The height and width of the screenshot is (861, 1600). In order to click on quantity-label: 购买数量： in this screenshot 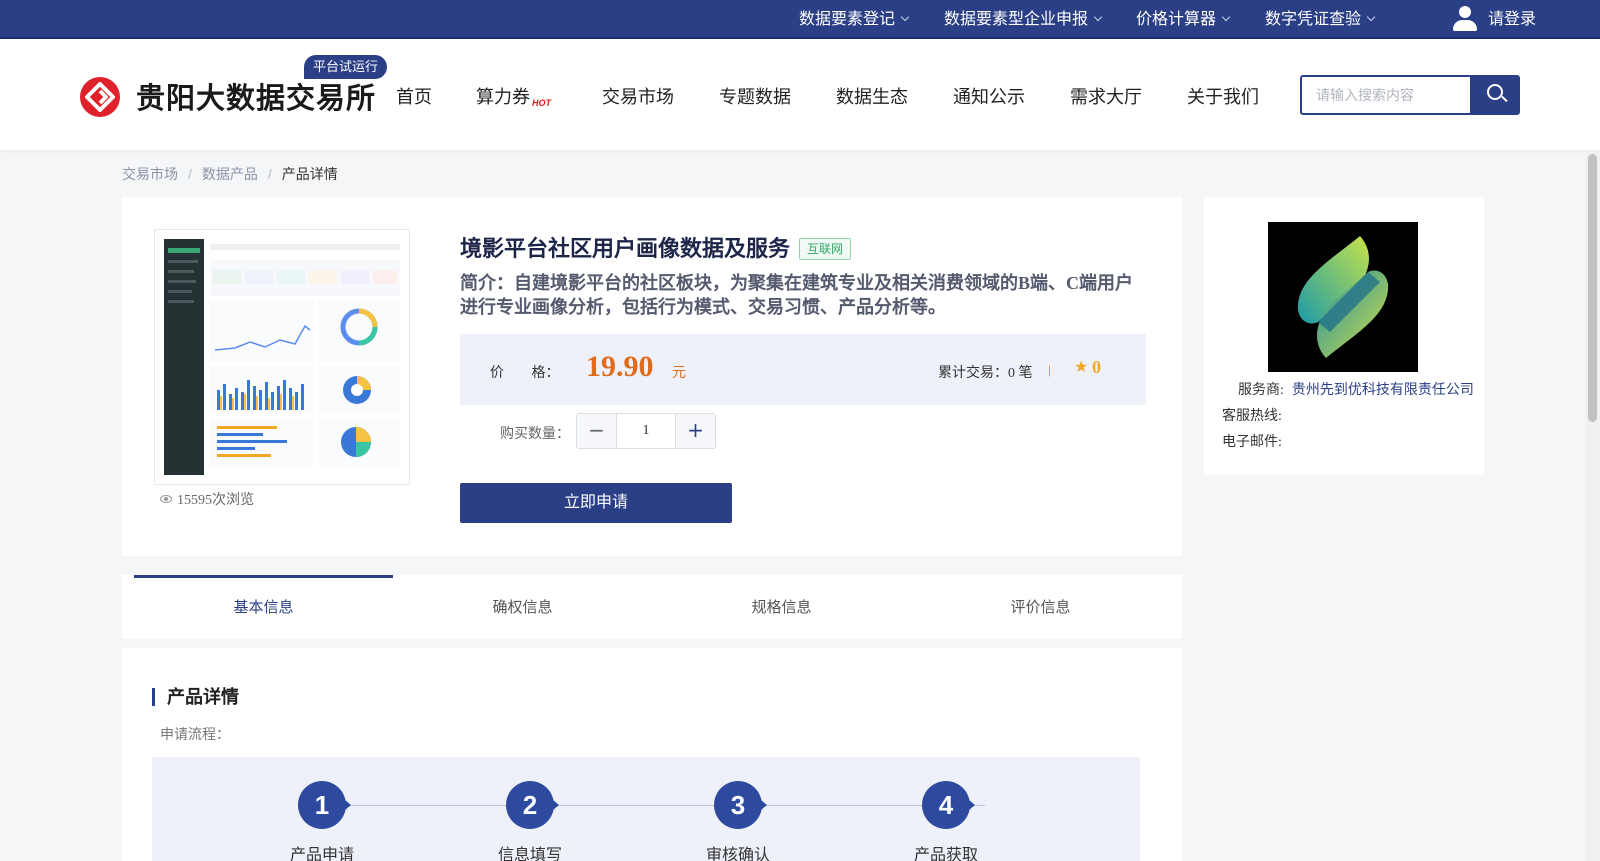, I will do `click(535, 434)`.